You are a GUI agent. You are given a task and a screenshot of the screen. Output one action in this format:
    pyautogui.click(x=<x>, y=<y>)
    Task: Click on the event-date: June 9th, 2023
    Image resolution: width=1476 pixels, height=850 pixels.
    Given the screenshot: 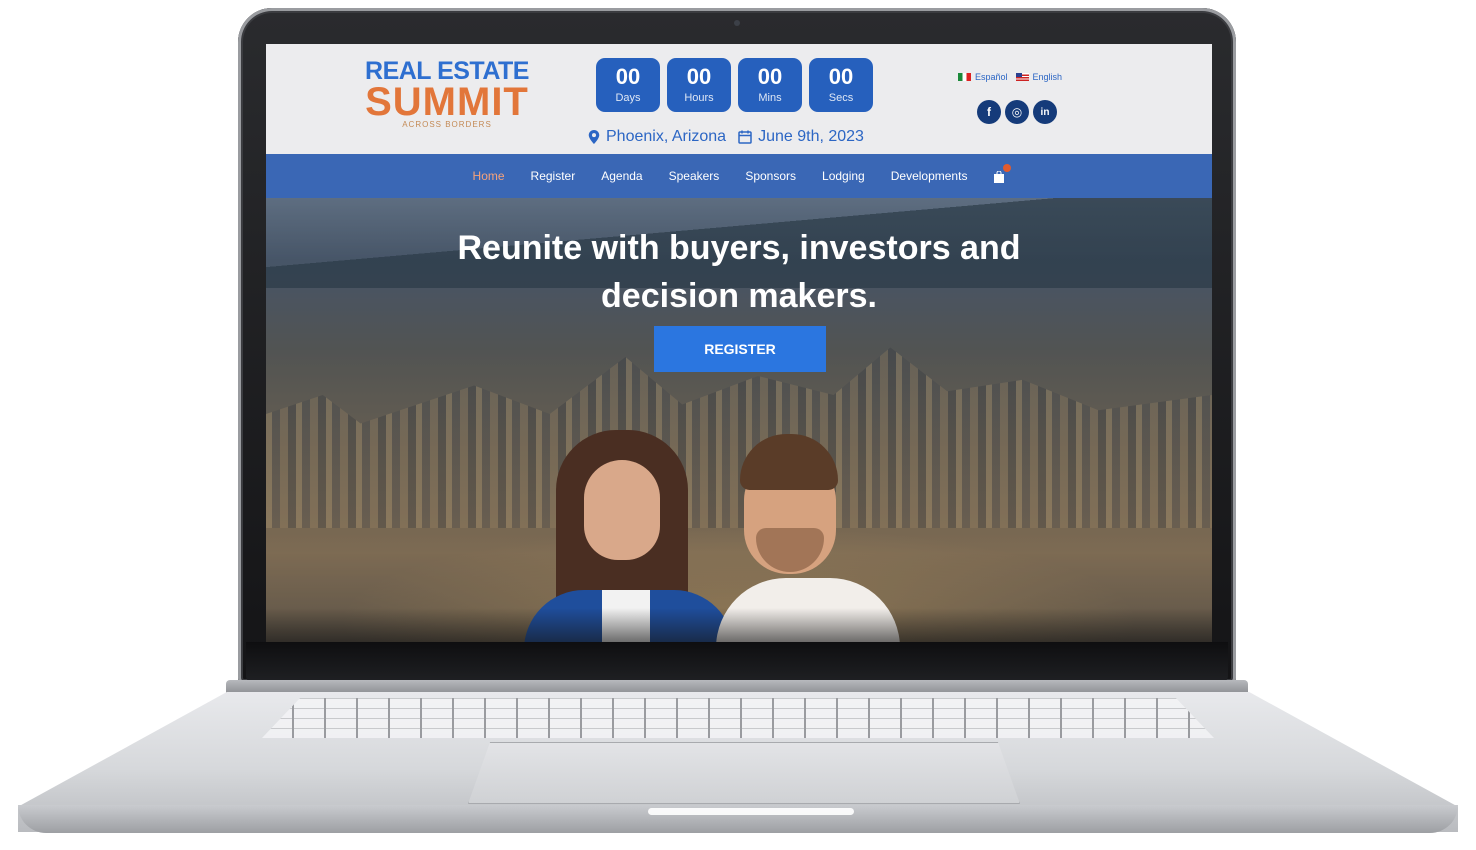 What is the action you would take?
    pyautogui.click(x=811, y=136)
    